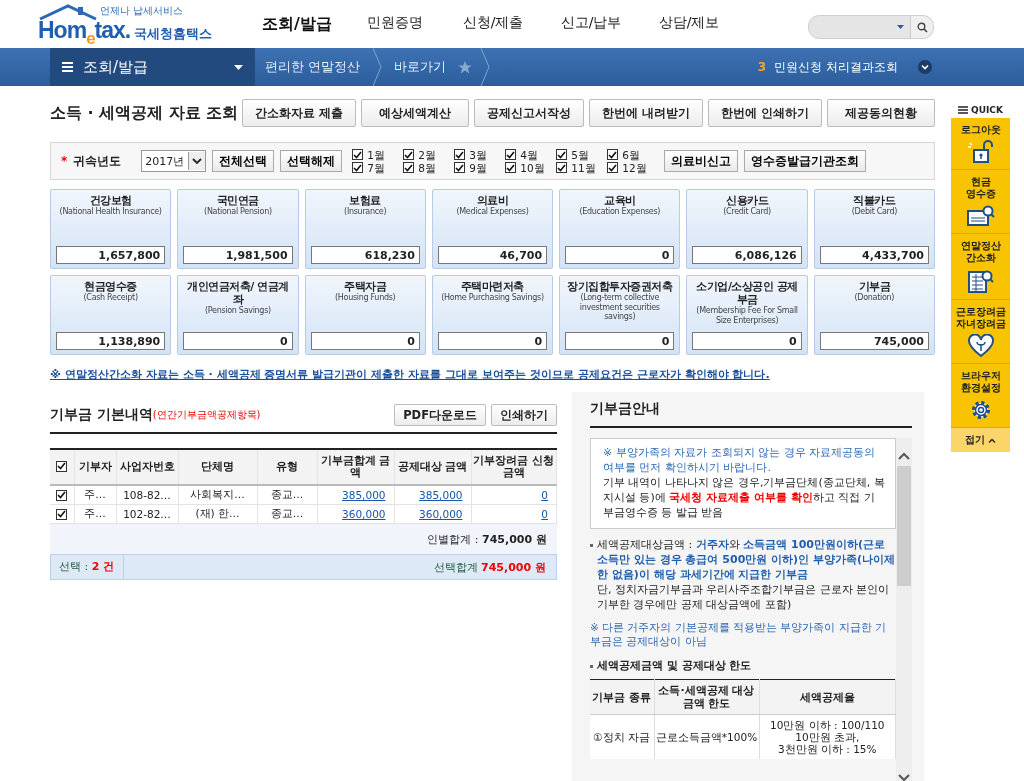 This screenshot has height=781, width=1024. What do you see at coordinates (980, 202) in the screenshot?
I see `quick-menu-item: 현금 영수증` at bounding box center [980, 202].